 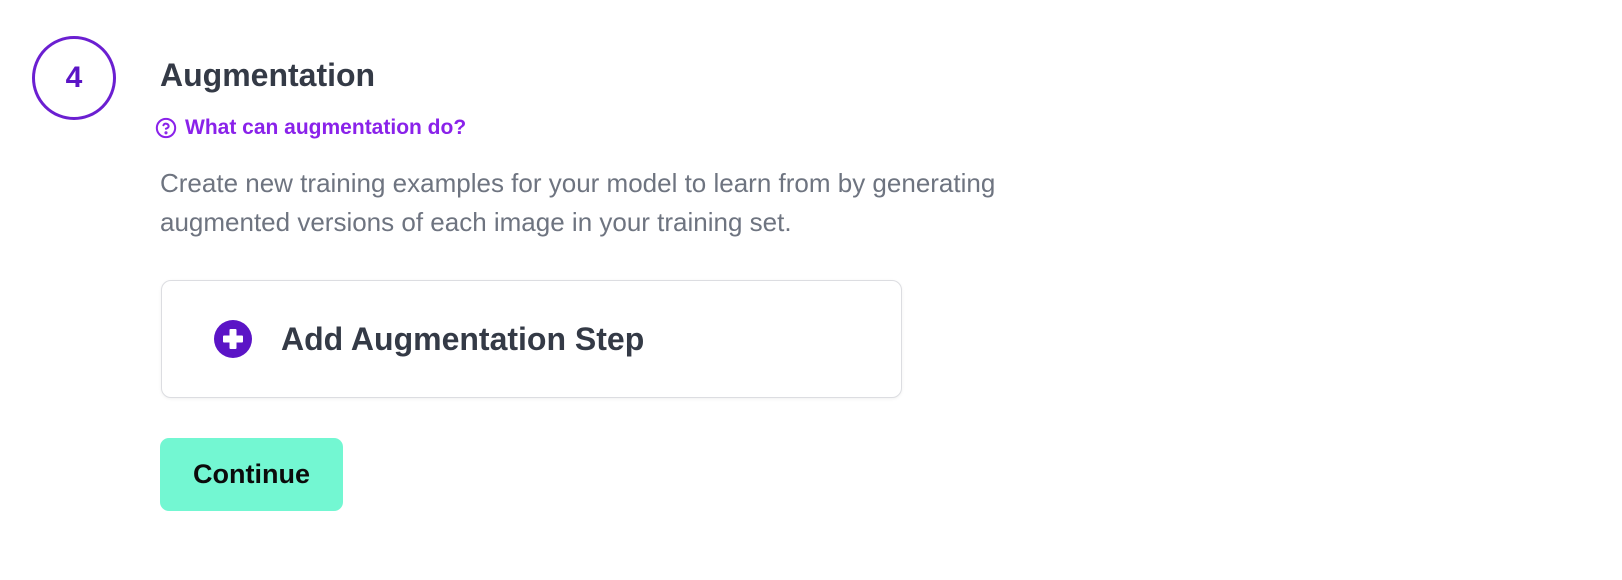 I want to click on step-number: 4, so click(x=74, y=77).